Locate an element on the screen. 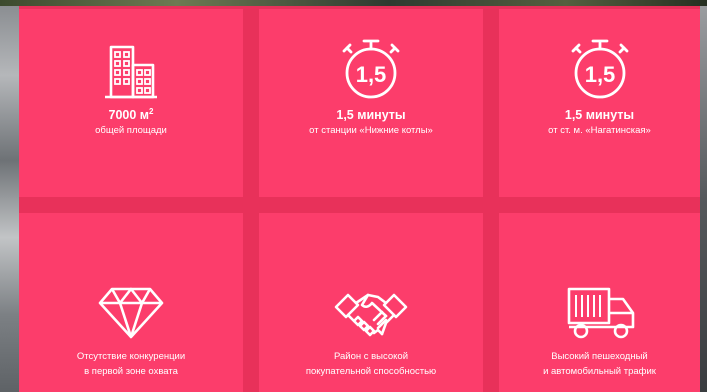 This screenshot has width=707, height=392. scrollbar is located at coordinates (703, 199).